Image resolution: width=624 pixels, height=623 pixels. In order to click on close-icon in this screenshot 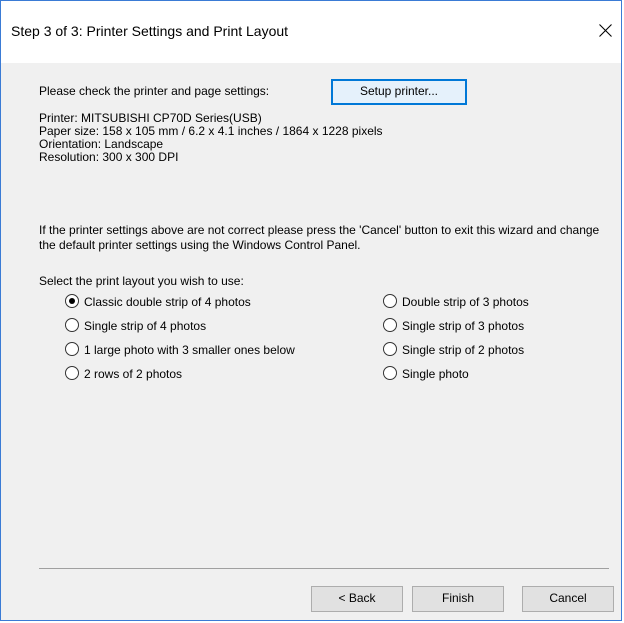, I will do `click(605, 30)`.